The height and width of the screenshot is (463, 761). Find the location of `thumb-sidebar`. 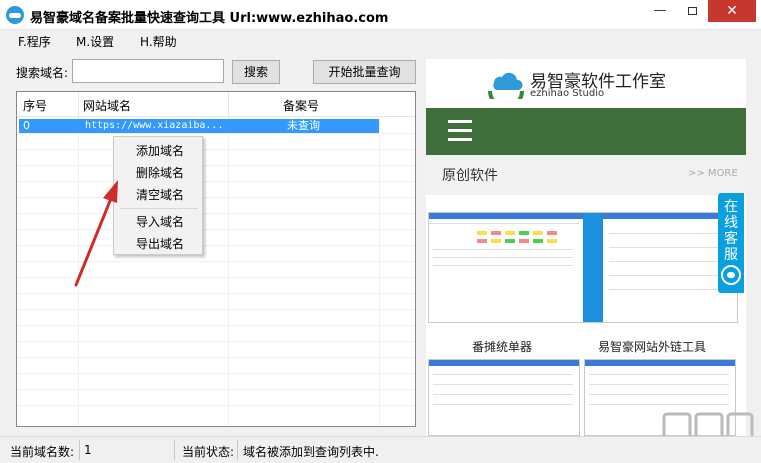

thumb-sidebar is located at coordinates (593, 267).